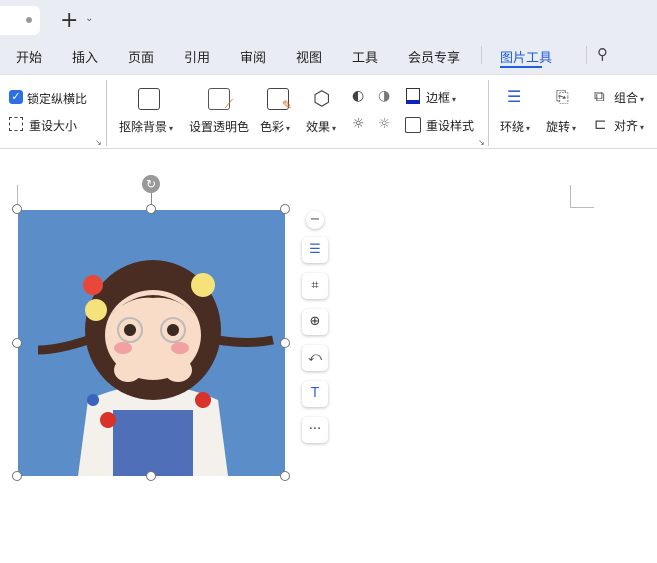 The image size is (657, 563). I want to click on reset-style-icon, so click(413, 125).